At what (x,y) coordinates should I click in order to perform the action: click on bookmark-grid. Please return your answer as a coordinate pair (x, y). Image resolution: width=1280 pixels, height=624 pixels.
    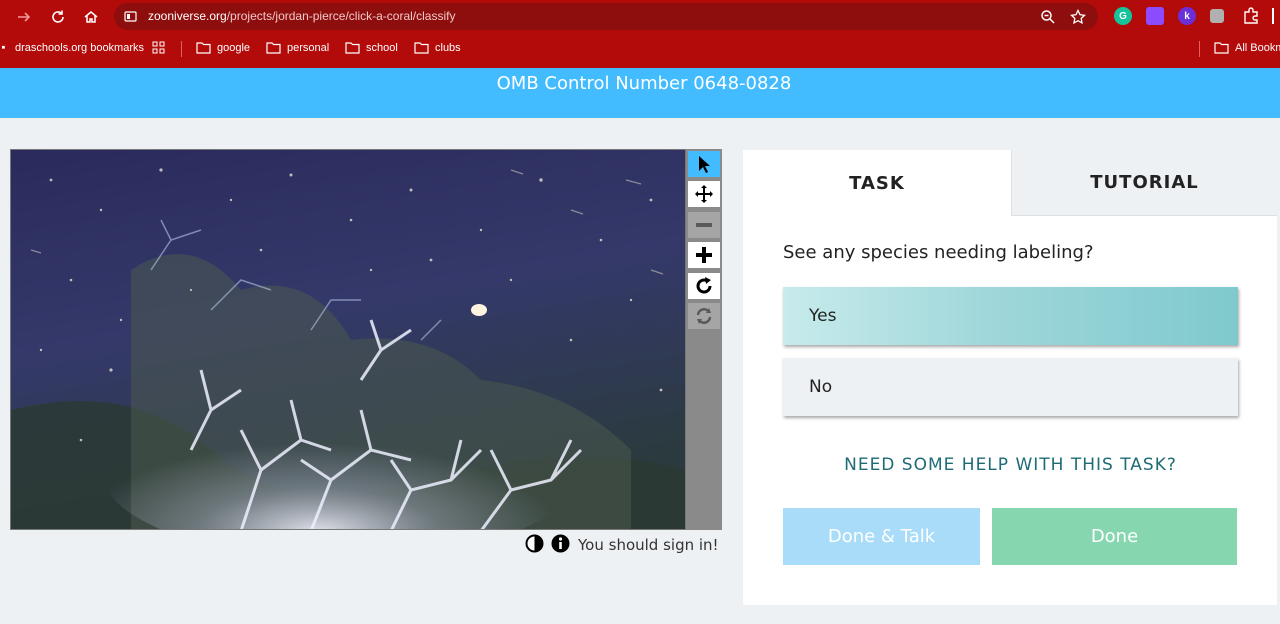
    Looking at the image, I should click on (158, 47).